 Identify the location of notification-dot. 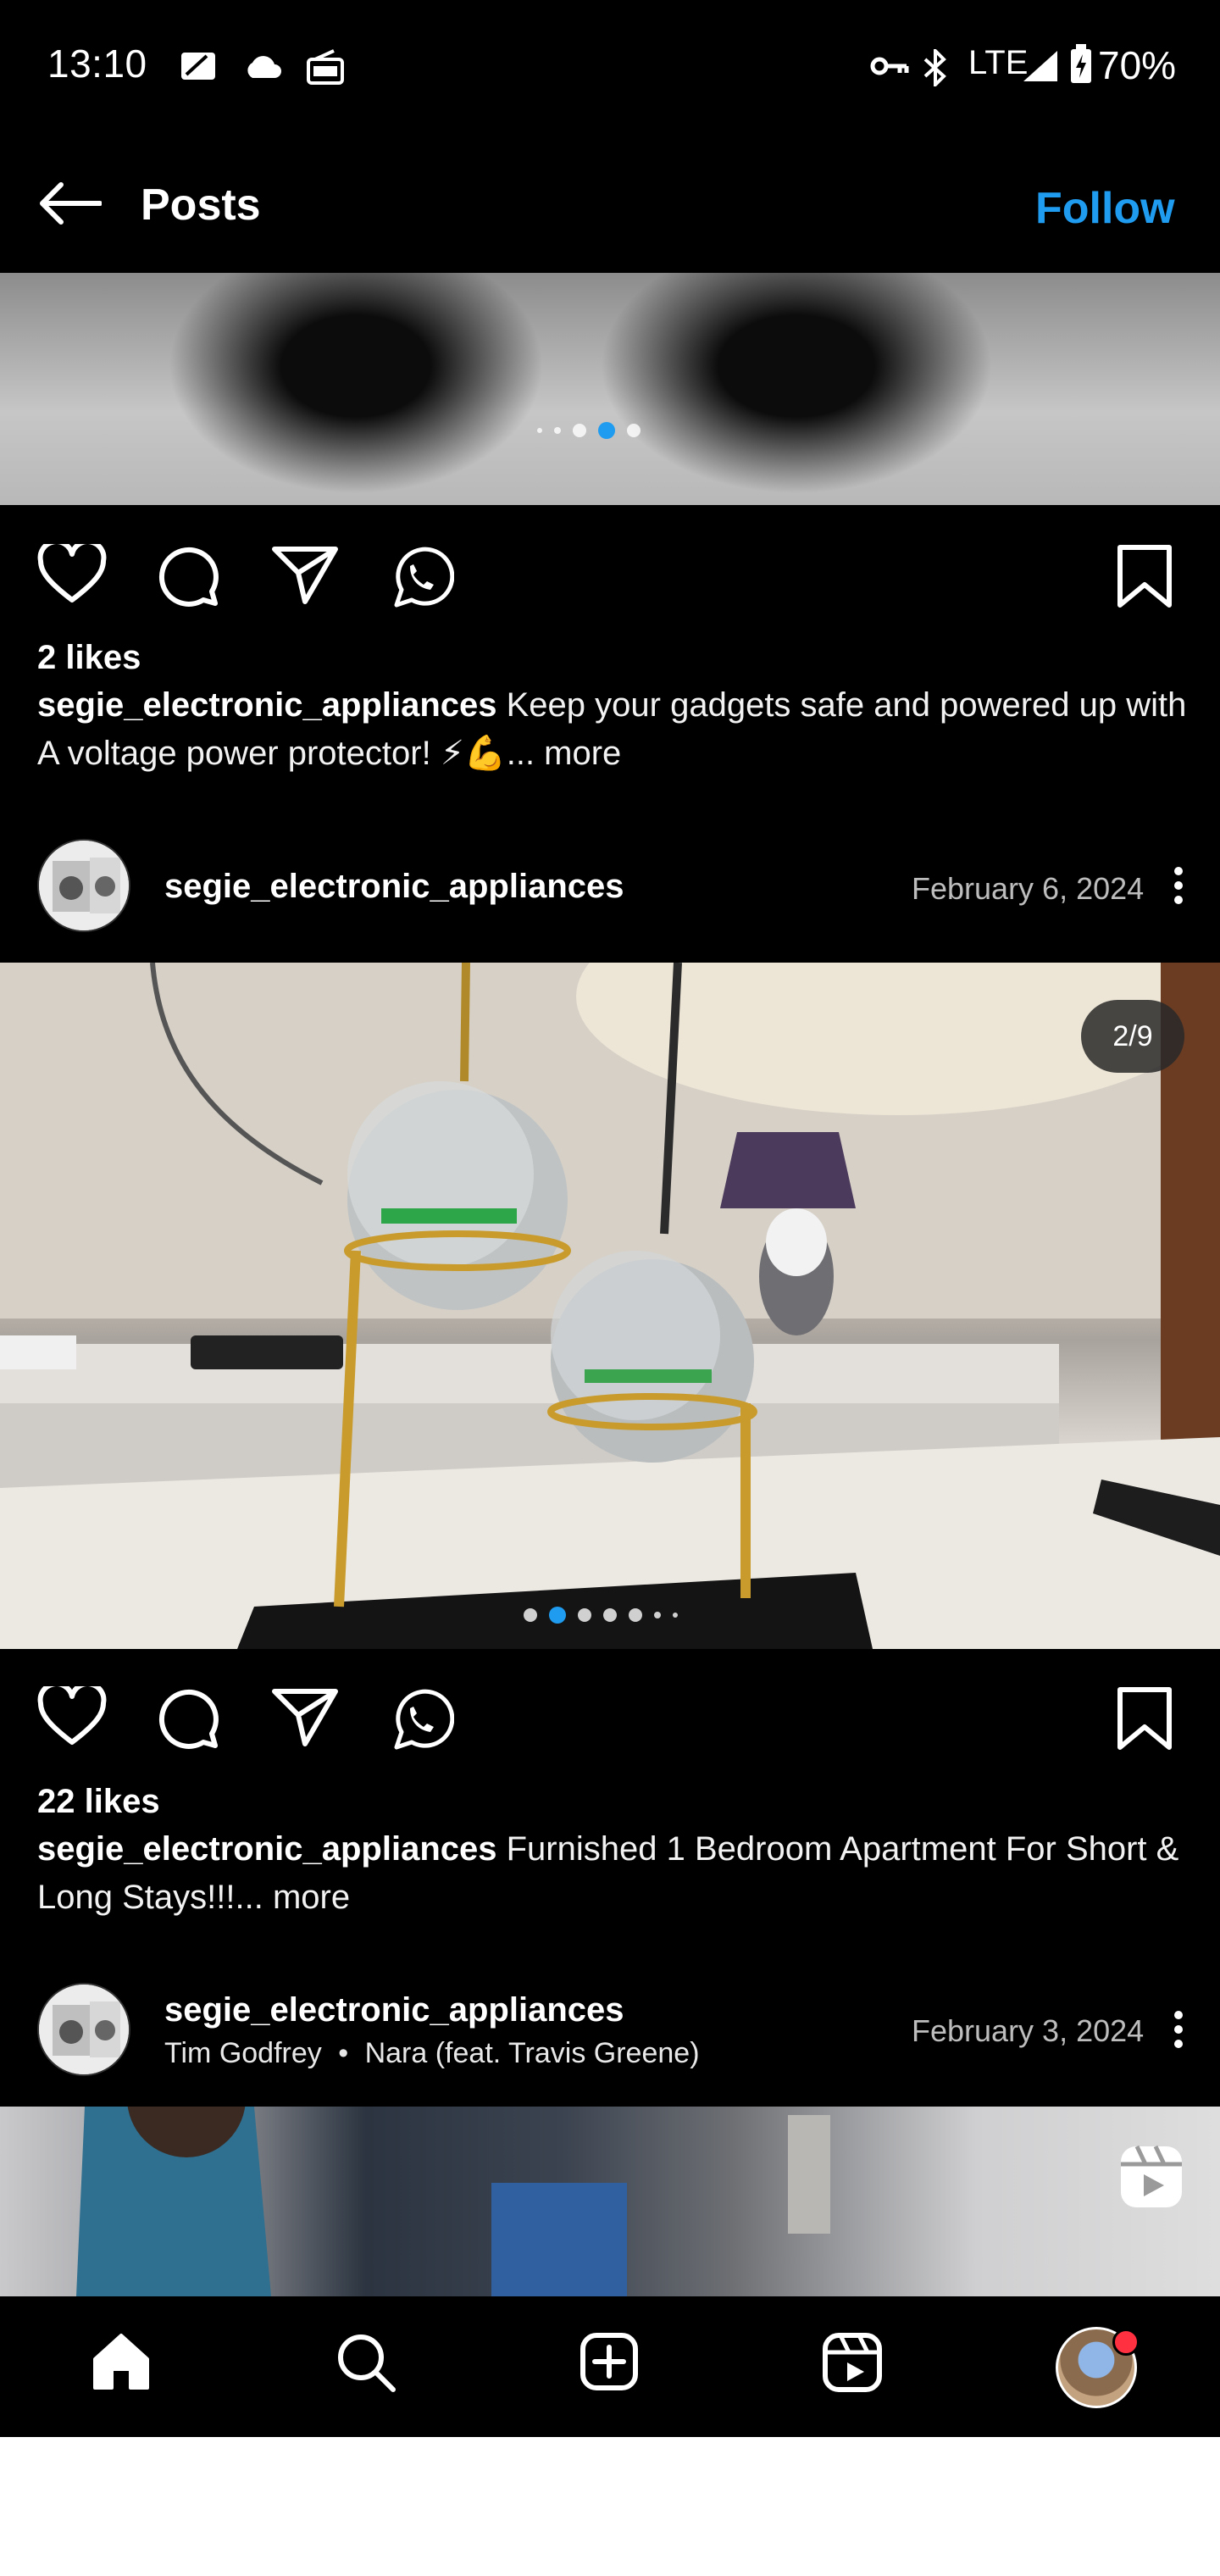
(1126, 2342).